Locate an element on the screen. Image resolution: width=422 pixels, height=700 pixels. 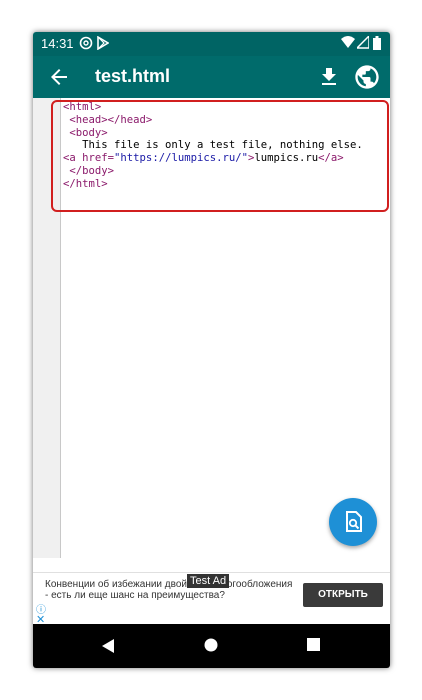
find-in-page-icon is located at coordinates (354, 521).